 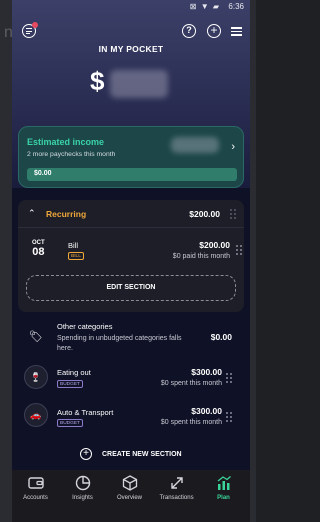 What do you see at coordinates (214, 245) in the screenshot?
I see `bill-amount: $200.00` at bounding box center [214, 245].